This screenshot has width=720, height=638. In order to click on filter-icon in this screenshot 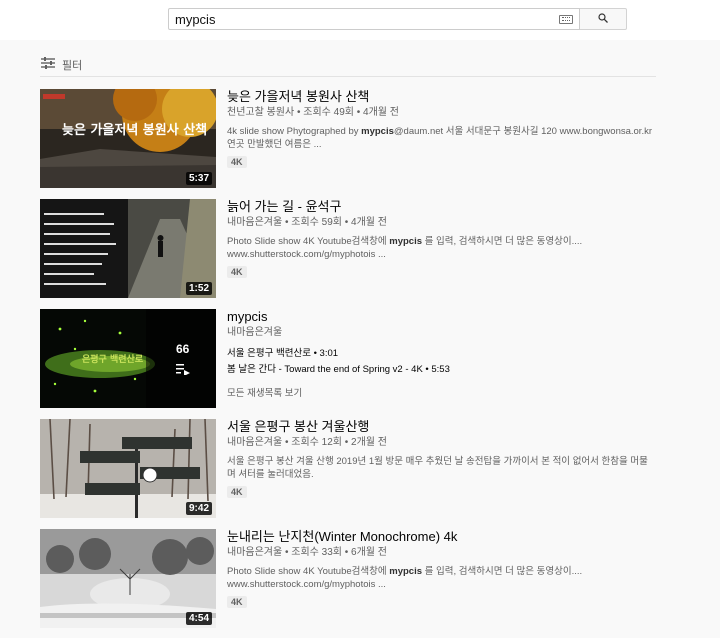, I will do `click(48, 63)`.